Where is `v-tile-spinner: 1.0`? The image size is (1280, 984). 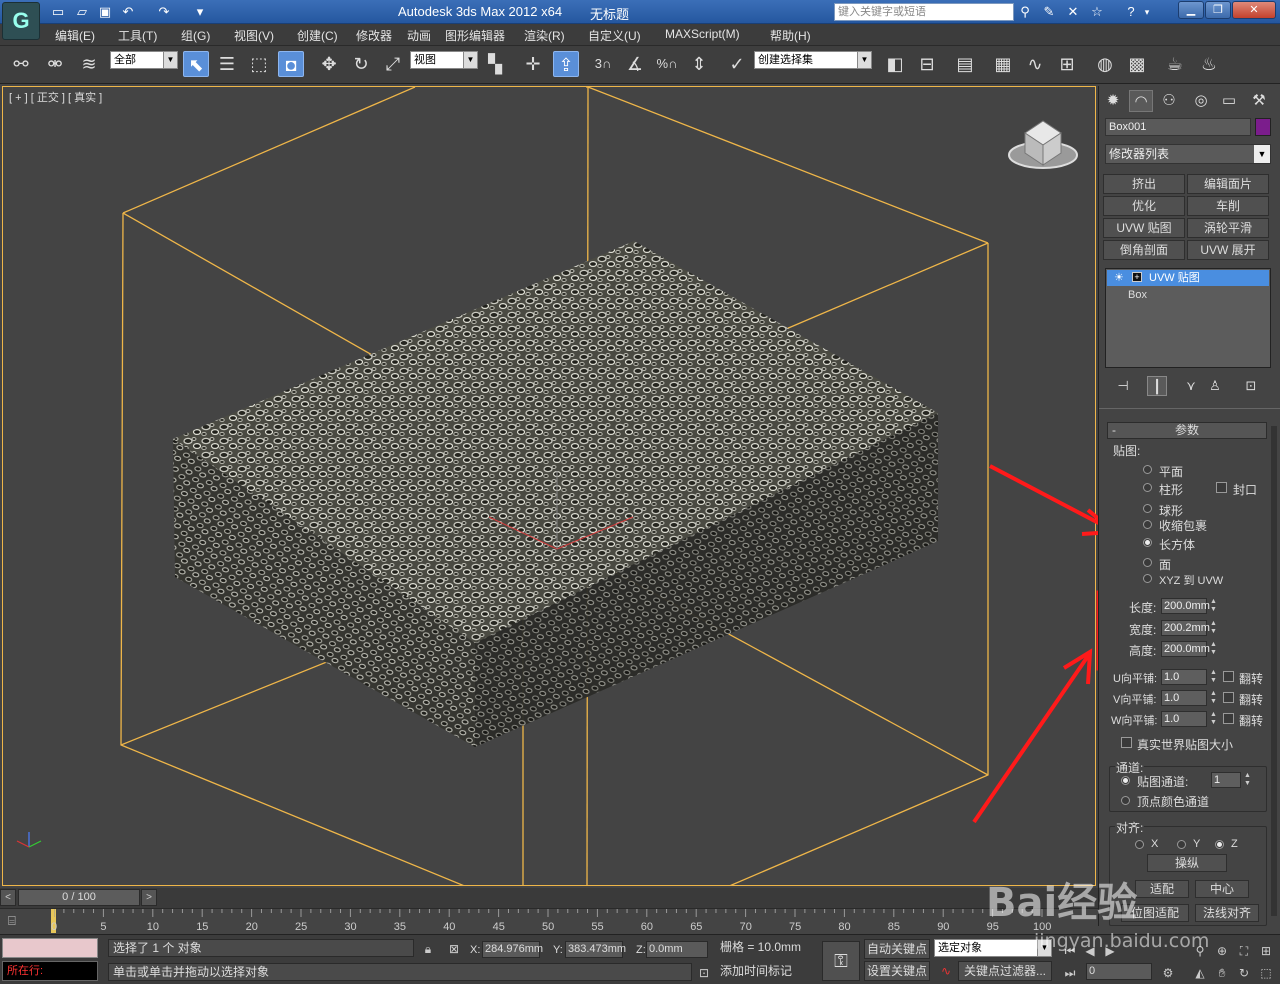 v-tile-spinner: 1.0 is located at coordinates (1184, 698).